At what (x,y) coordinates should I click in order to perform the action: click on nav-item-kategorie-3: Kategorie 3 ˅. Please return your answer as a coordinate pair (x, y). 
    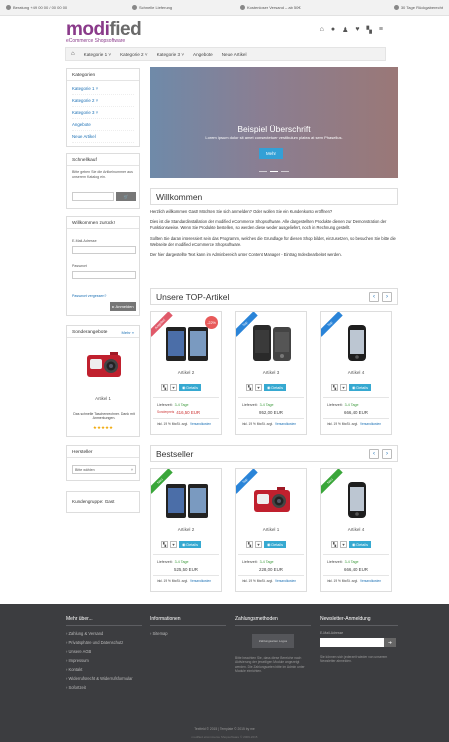
    Looking at the image, I should click on (170, 54).